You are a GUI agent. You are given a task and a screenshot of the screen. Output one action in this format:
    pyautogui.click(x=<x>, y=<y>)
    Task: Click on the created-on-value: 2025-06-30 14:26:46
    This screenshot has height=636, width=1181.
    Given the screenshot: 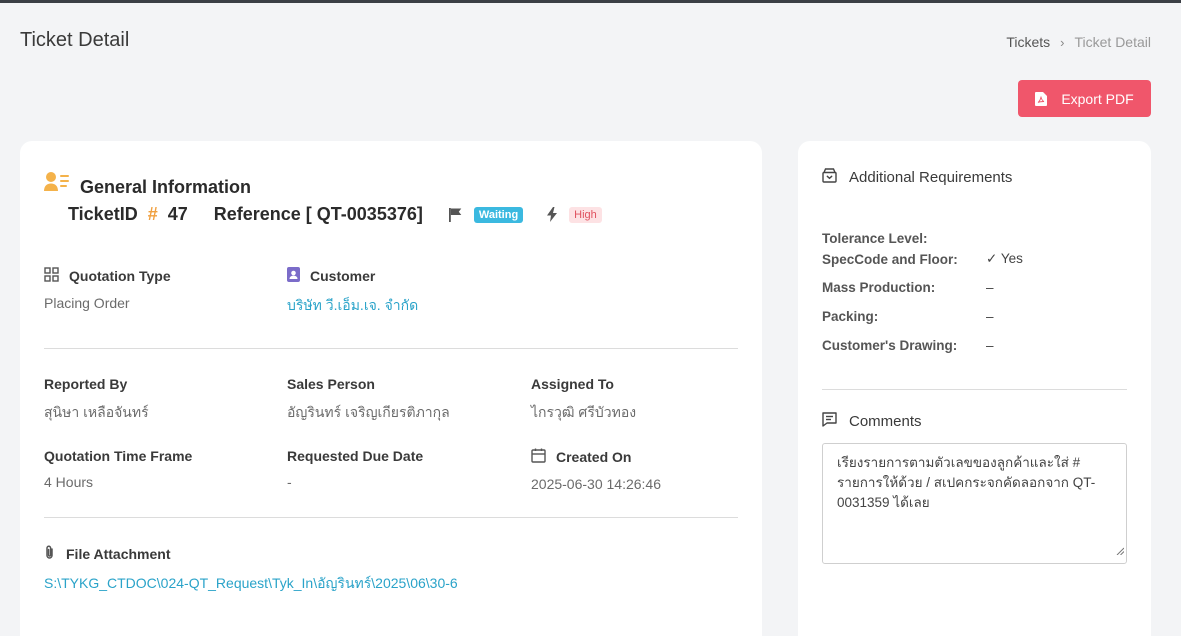 What is the action you would take?
    pyautogui.click(x=596, y=484)
    